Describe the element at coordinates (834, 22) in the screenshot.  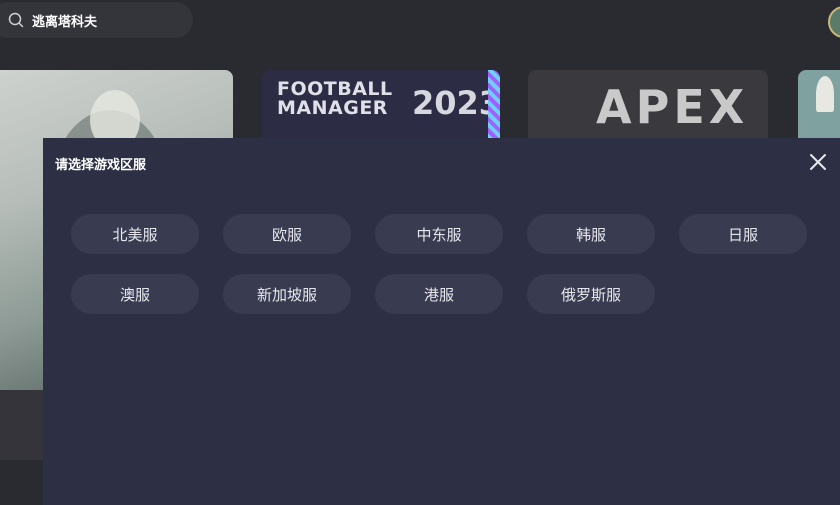
I see `avatar` at that location.